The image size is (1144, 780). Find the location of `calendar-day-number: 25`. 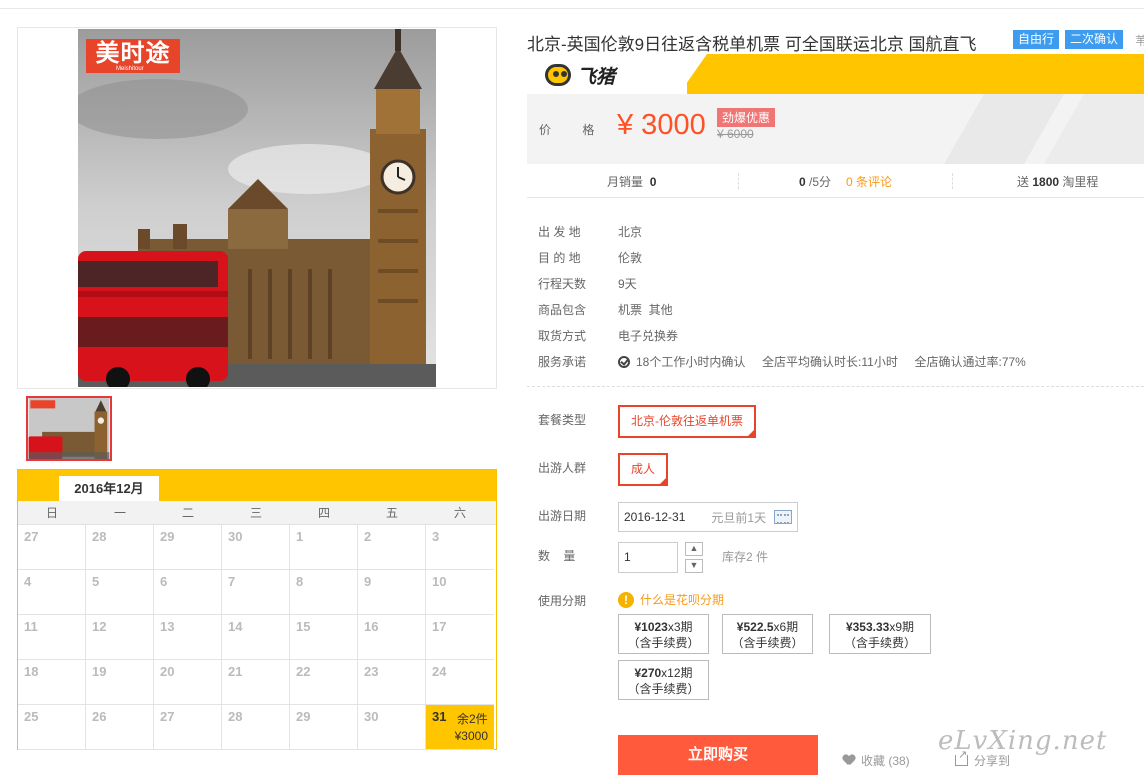

calendar-day-number: 25 is located at coordinates (31, 716).